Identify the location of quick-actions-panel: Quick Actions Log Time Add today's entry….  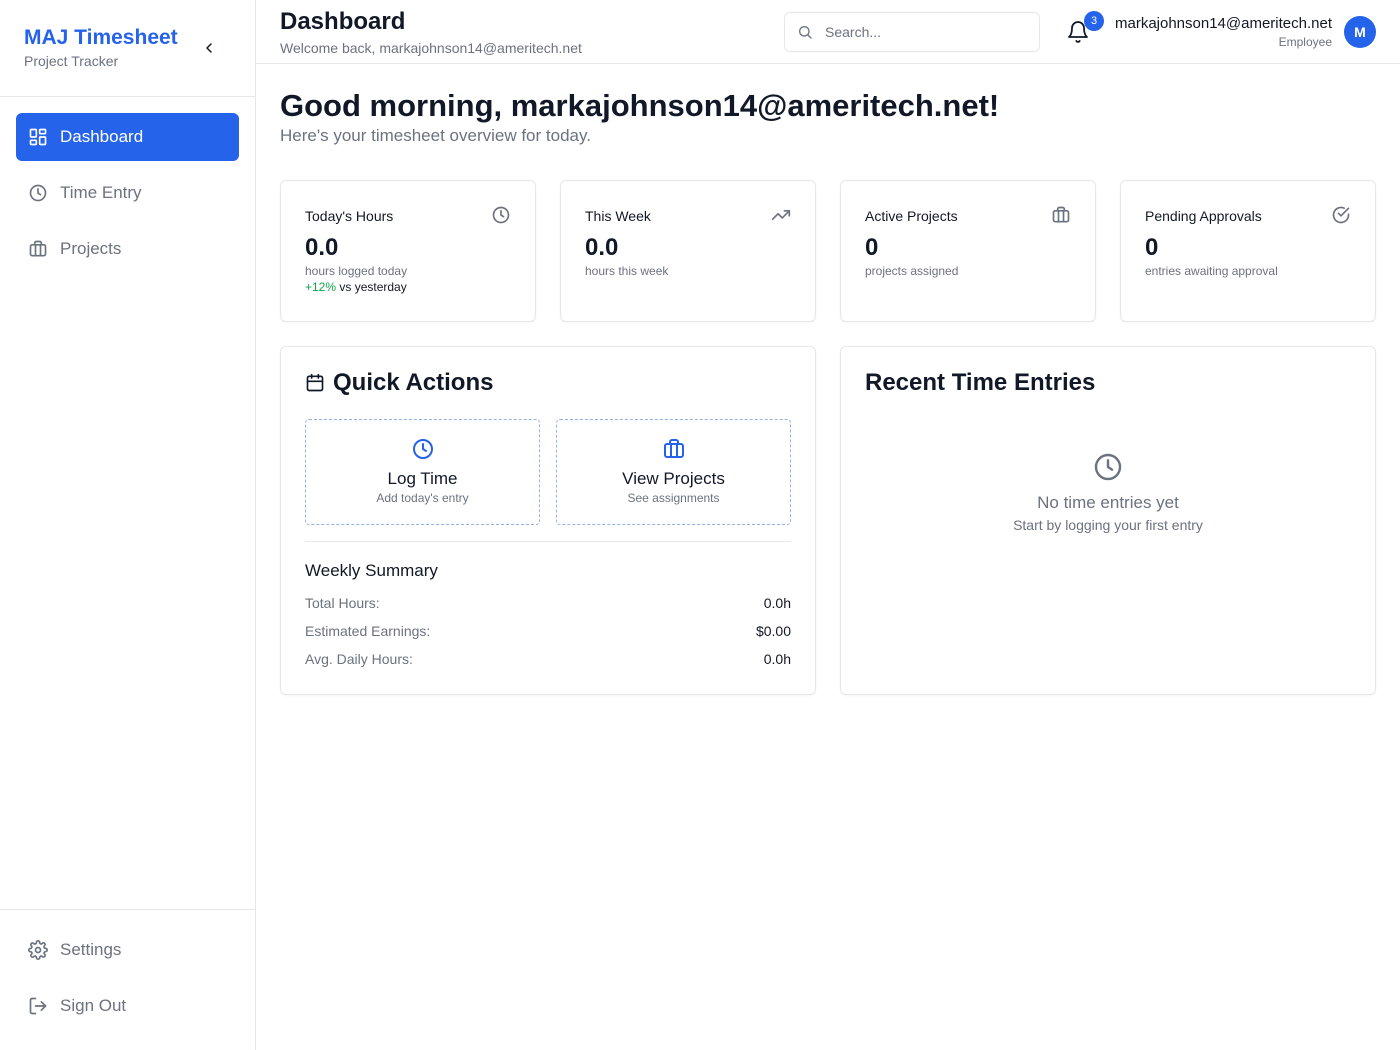
(548, 520).